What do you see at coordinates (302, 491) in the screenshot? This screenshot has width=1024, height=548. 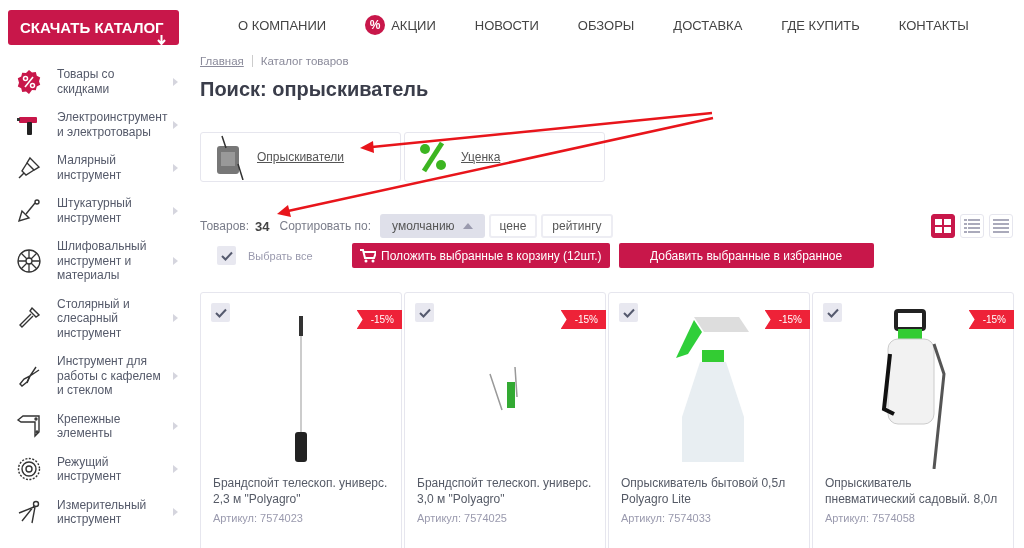 I see `product-name: Брандспойт телескоп. универс. 2,3 м "Polyagro"` at bounding box center [302, 491].